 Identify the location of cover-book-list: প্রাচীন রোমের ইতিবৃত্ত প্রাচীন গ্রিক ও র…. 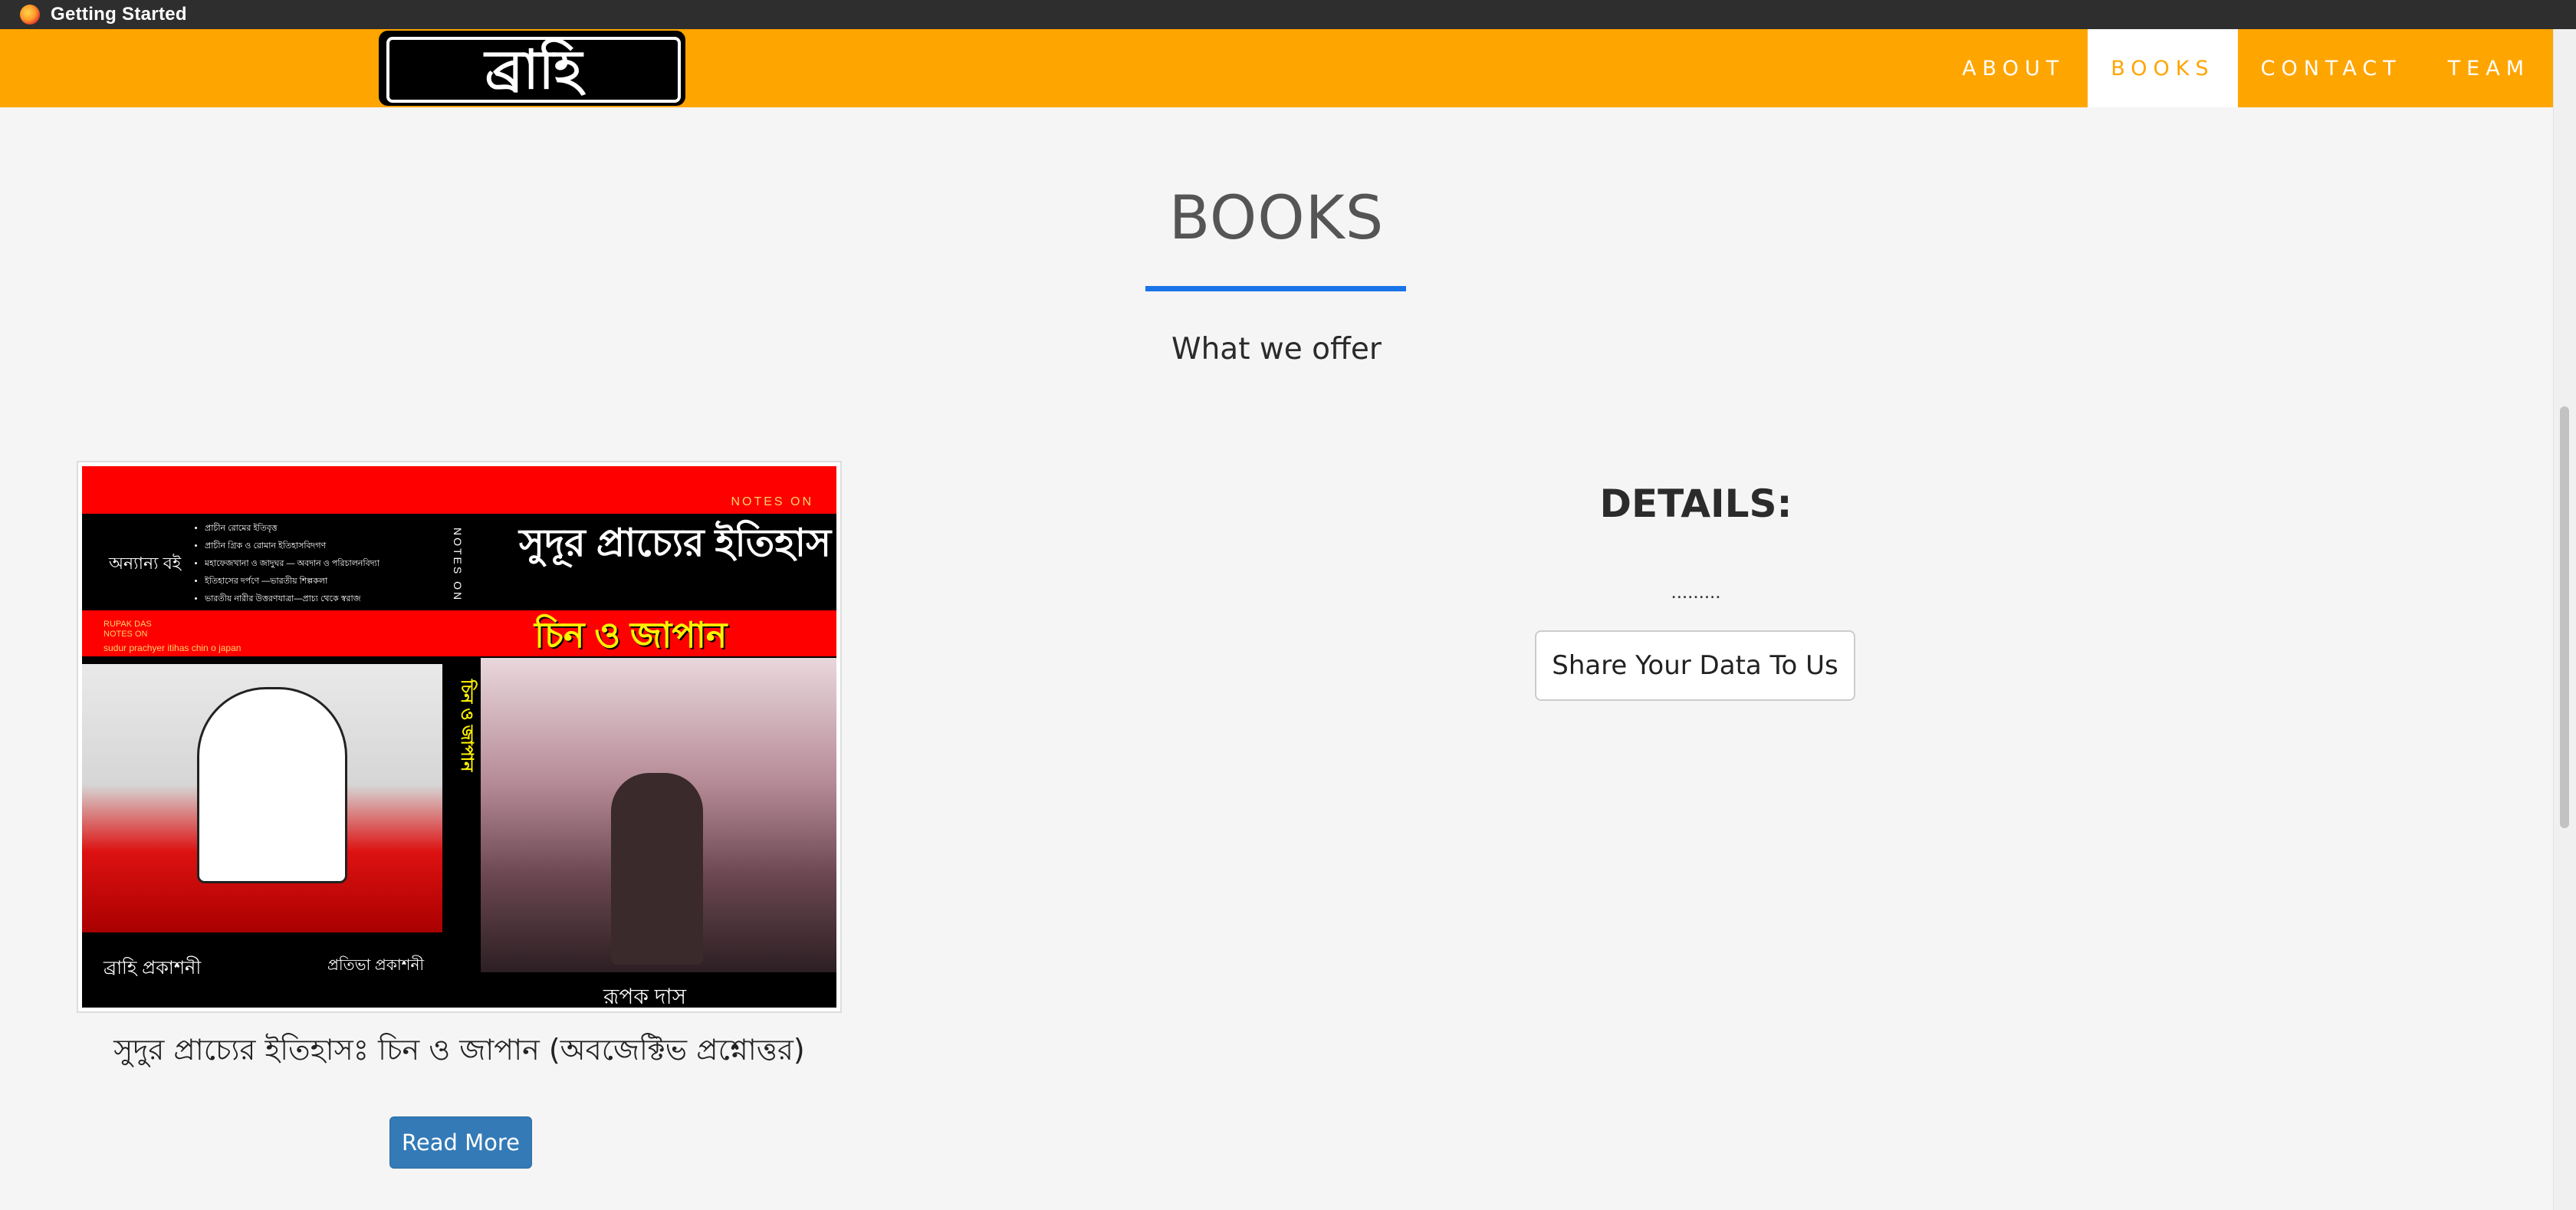
(288, 564).